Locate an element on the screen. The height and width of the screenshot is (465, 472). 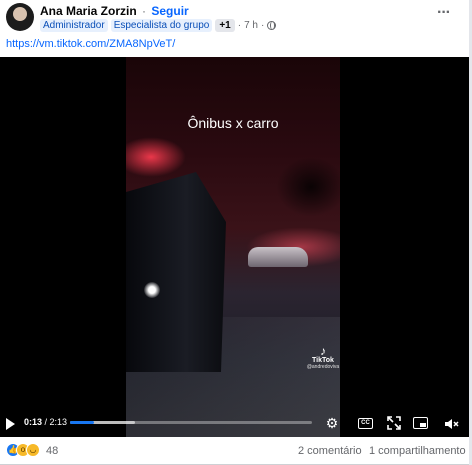
current-time: 0:13 is located at coordinates (33, 422).